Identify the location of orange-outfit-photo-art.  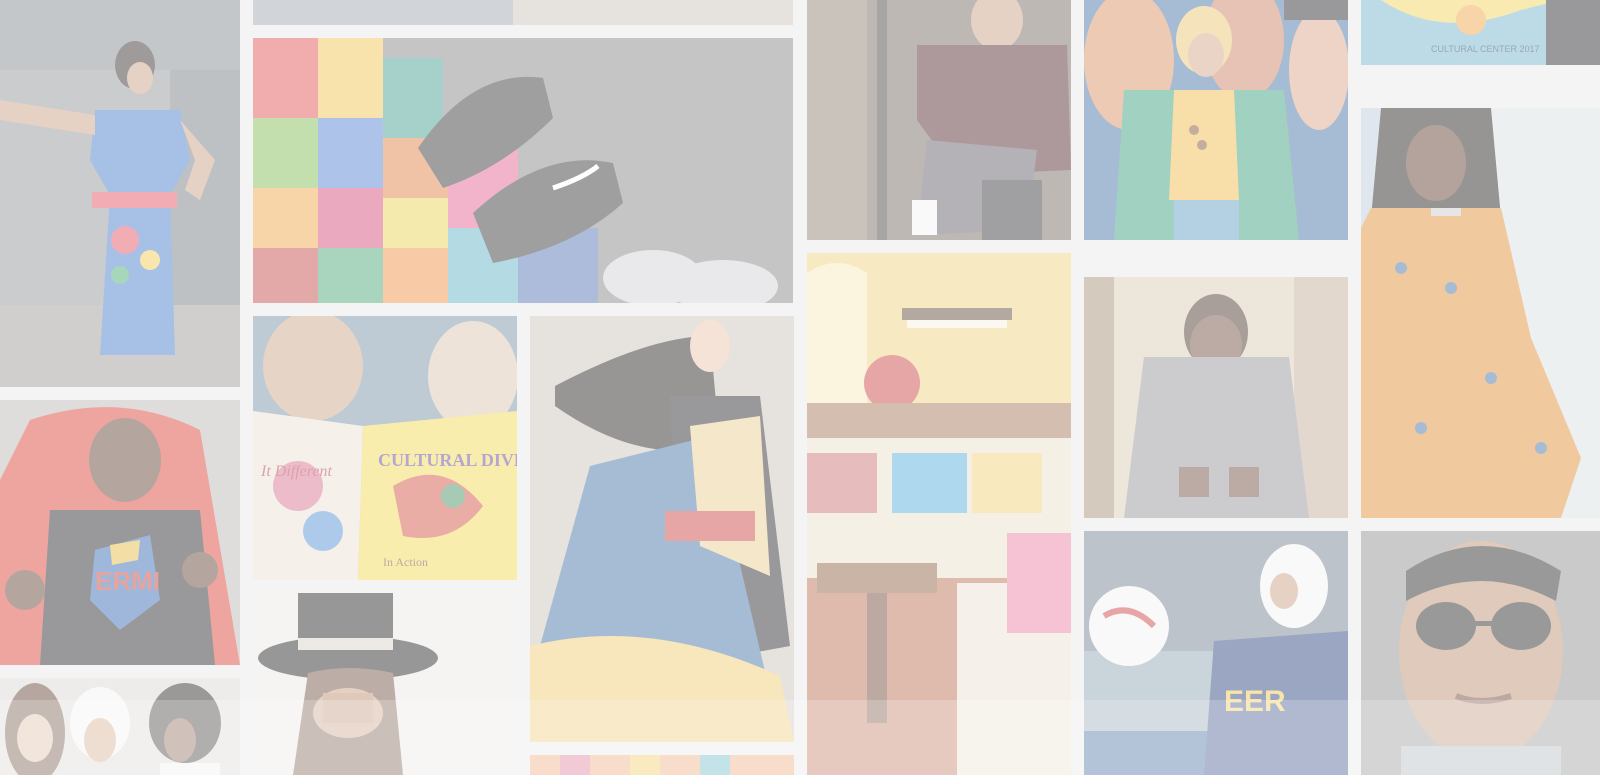
(1480, 313).